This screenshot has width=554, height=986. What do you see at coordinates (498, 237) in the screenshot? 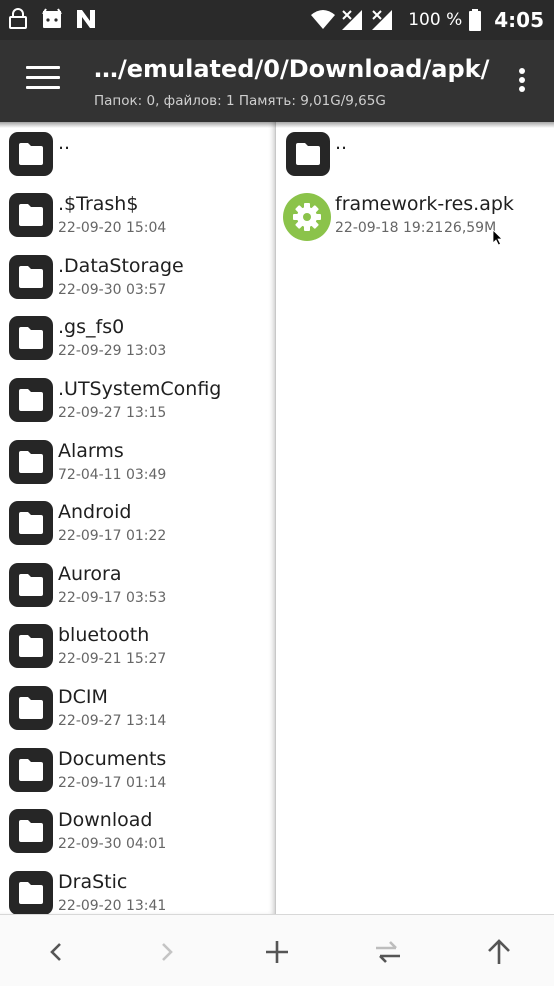
I see `mouse-cursor-icon` at bounding box center [498, 237].